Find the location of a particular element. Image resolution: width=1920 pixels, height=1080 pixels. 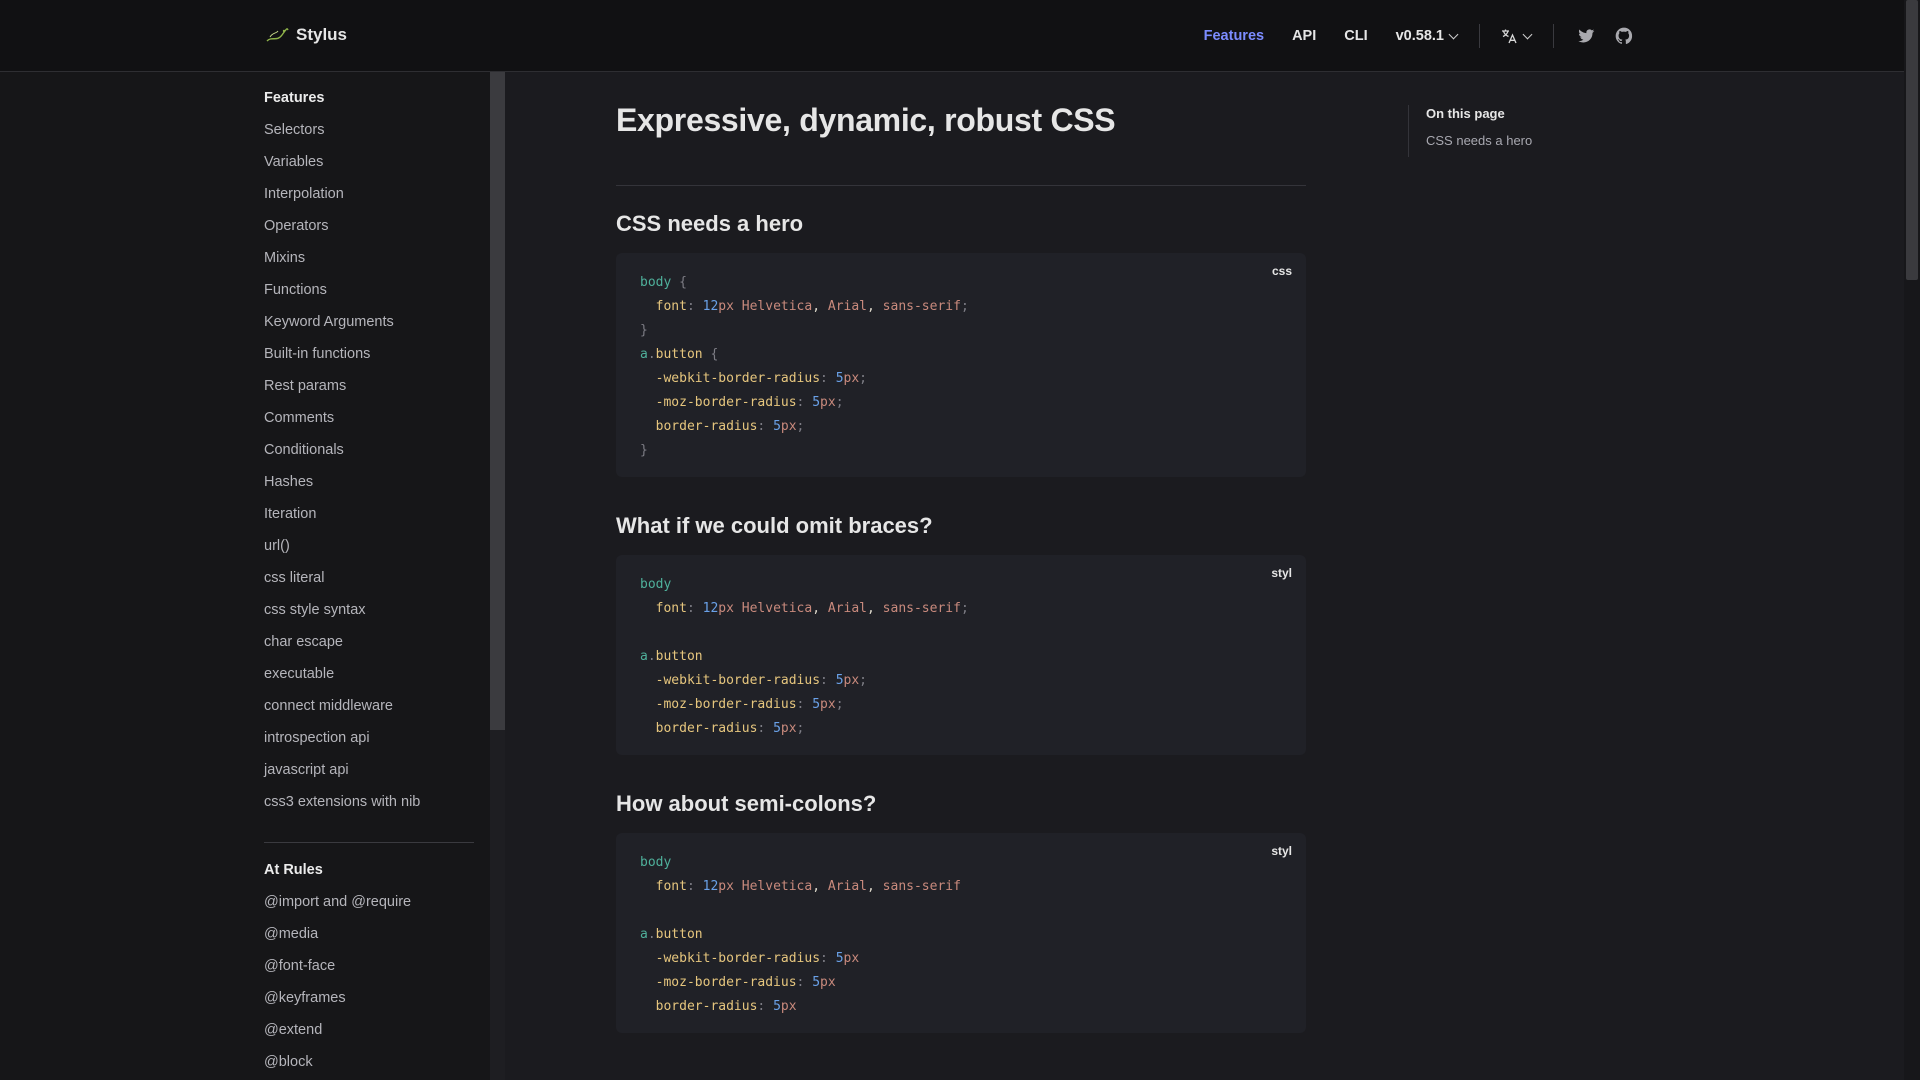

sidebar-item-functions: Functions is located at coordinates (369, 290).